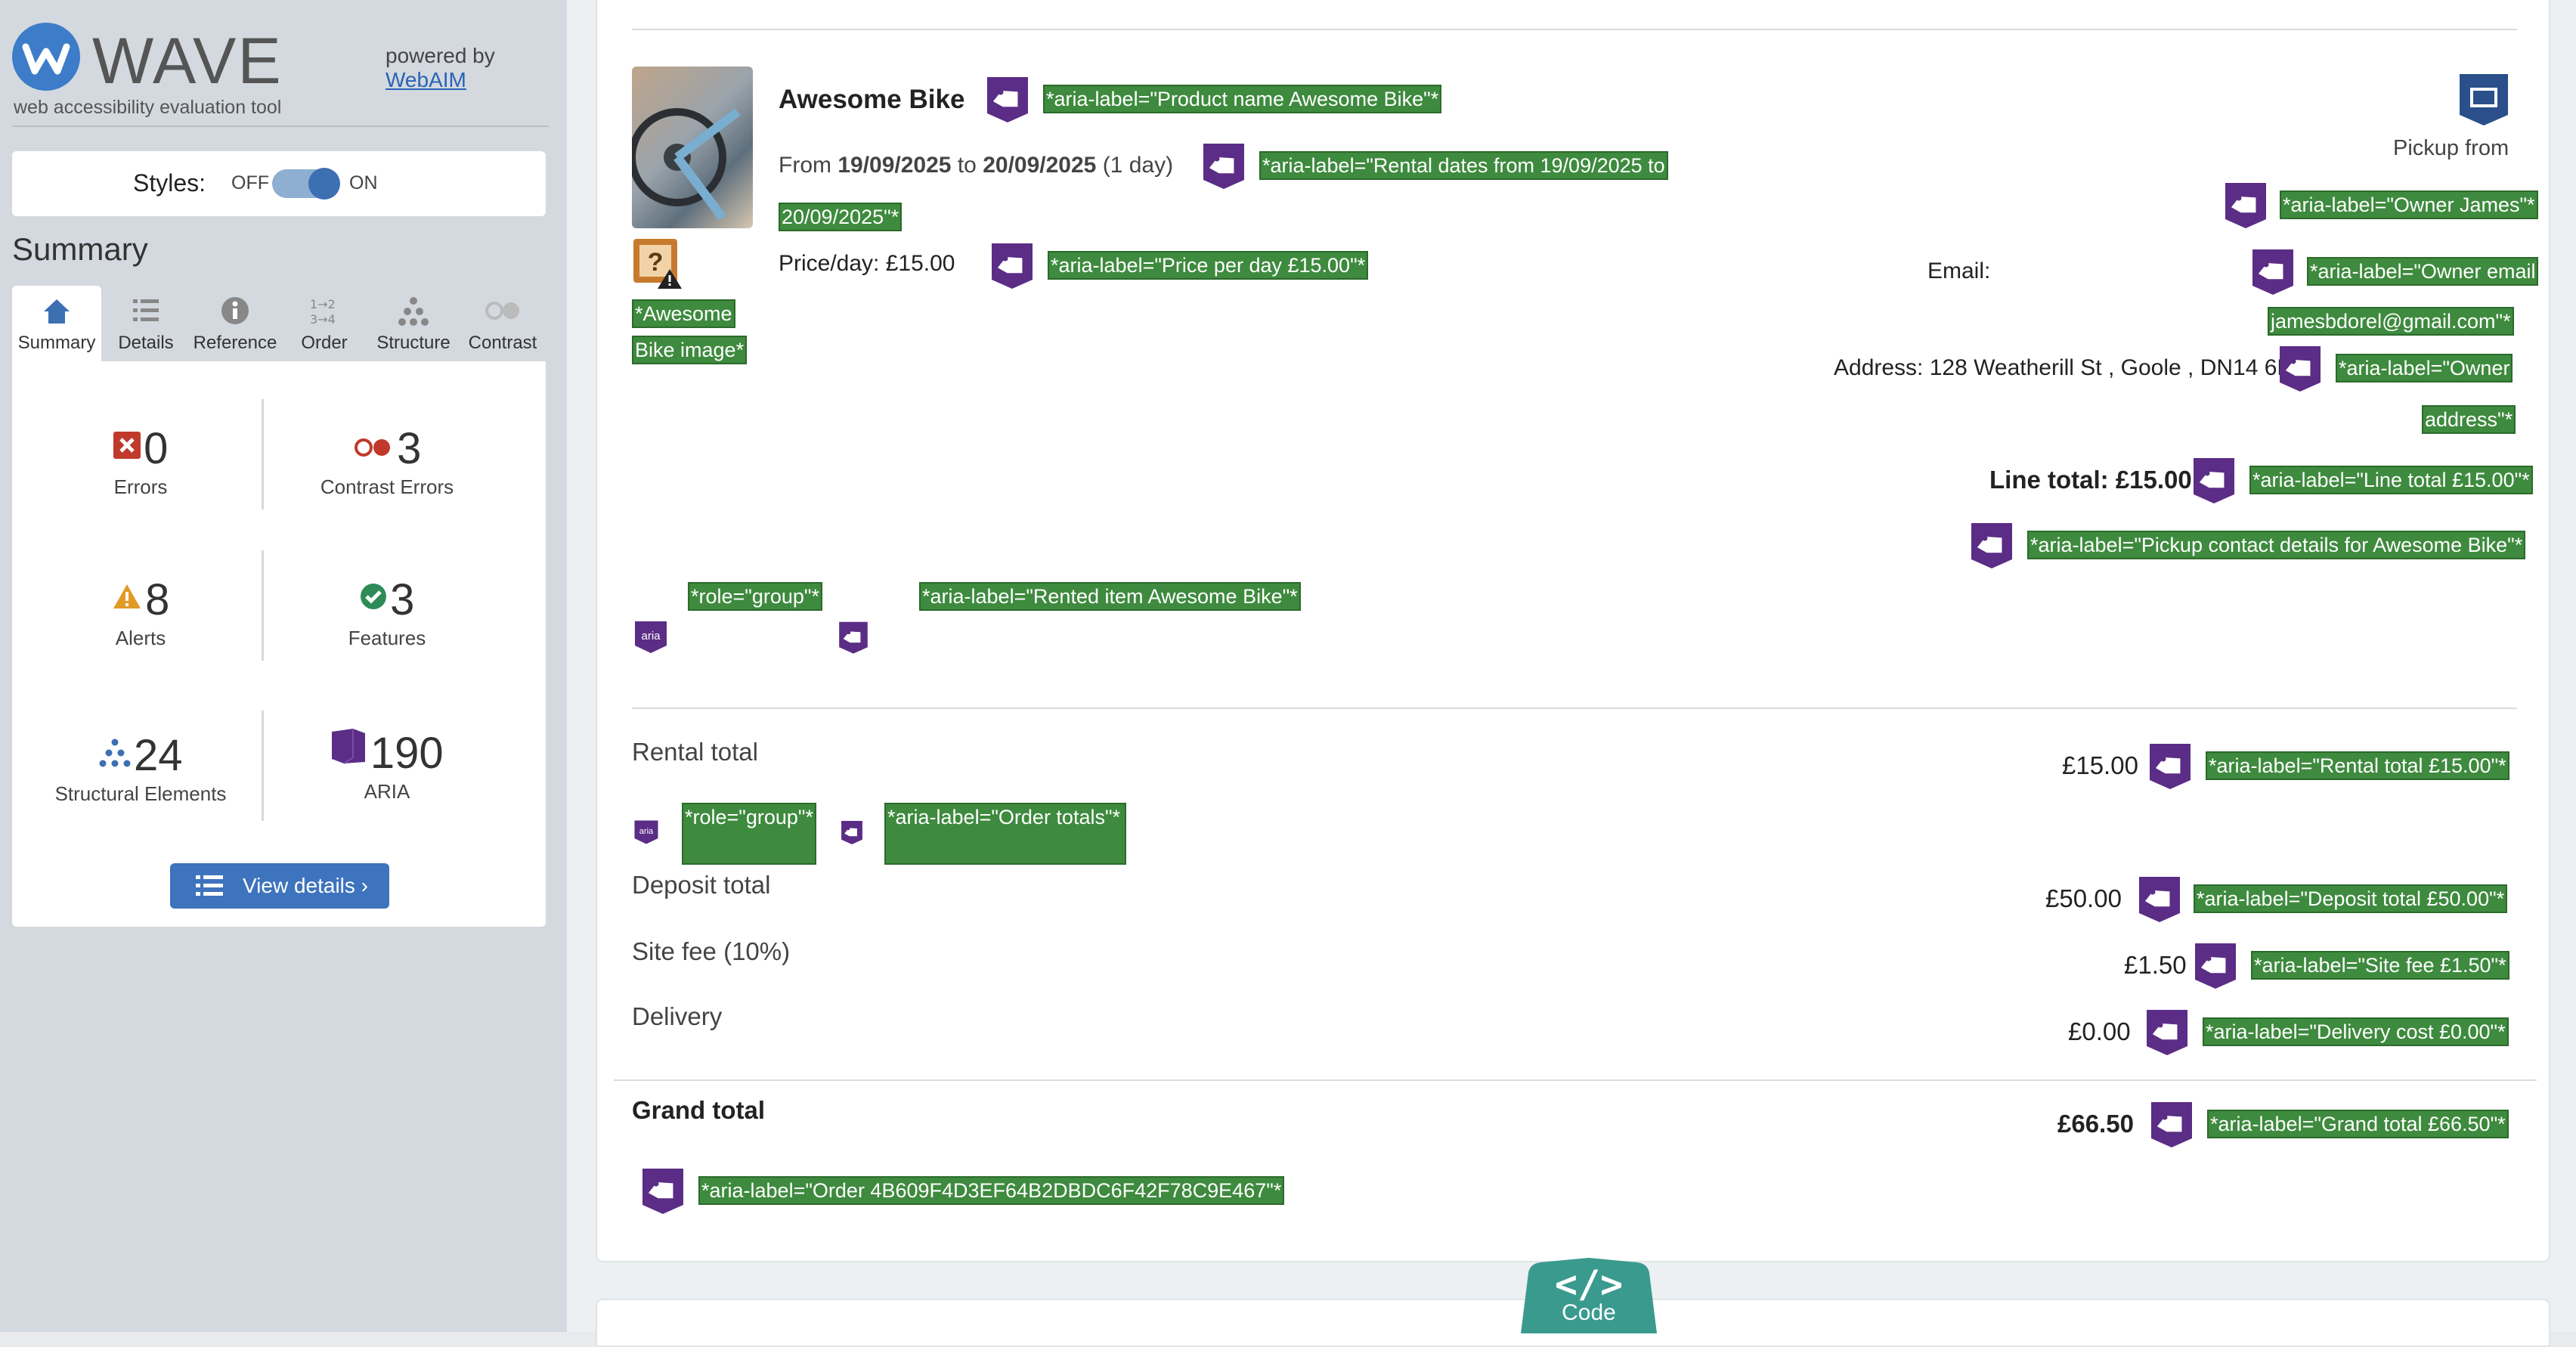 The height and width of the screenshot is (1347, 2576). Describe the element at coordinates (1242, 99) in the screenshot. I see `aria-label-tag: *aria-label="Product name Awesome Bike"*` at that location.